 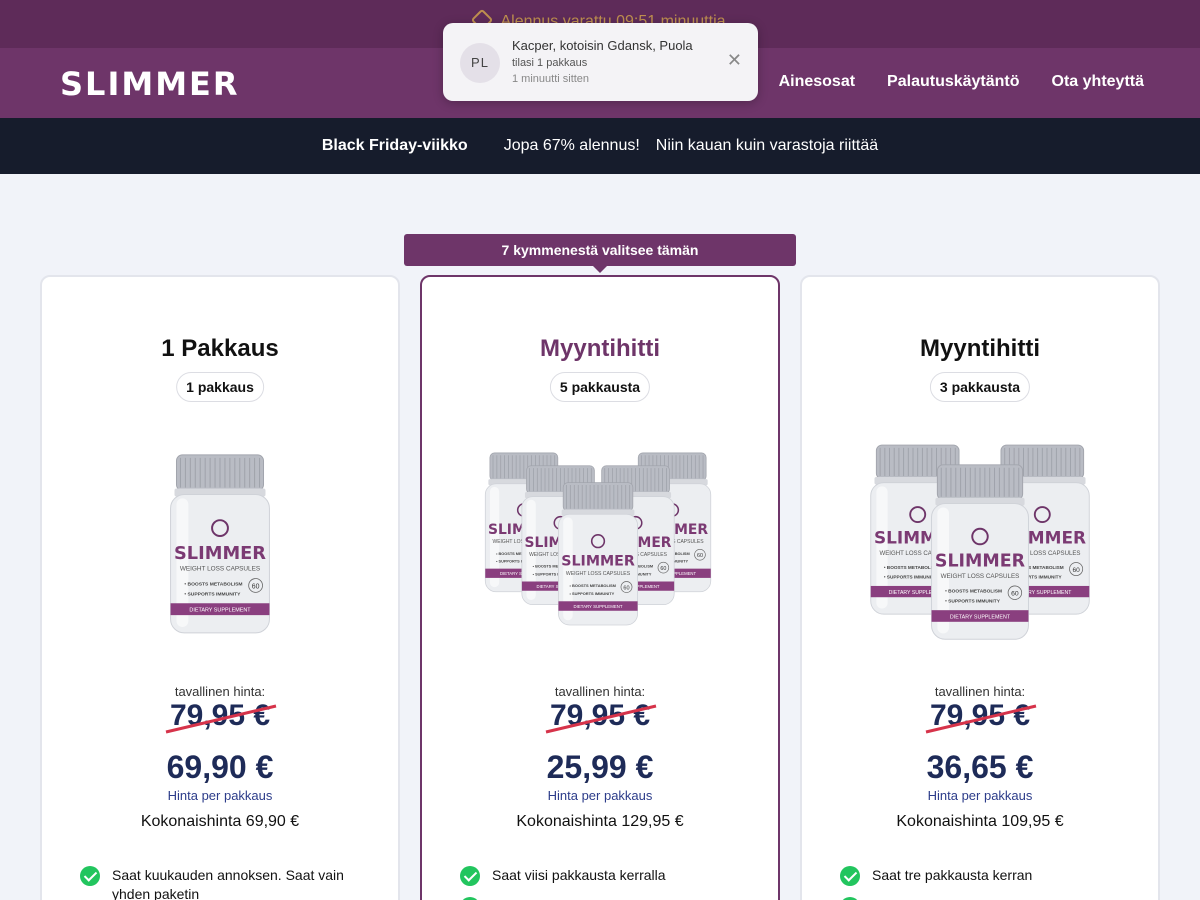 What do you see at coordinates (220, 821) in the screenshot?
I see `total-price: Kokonaishinta 69,90 €` at bounding box center [220, 821].